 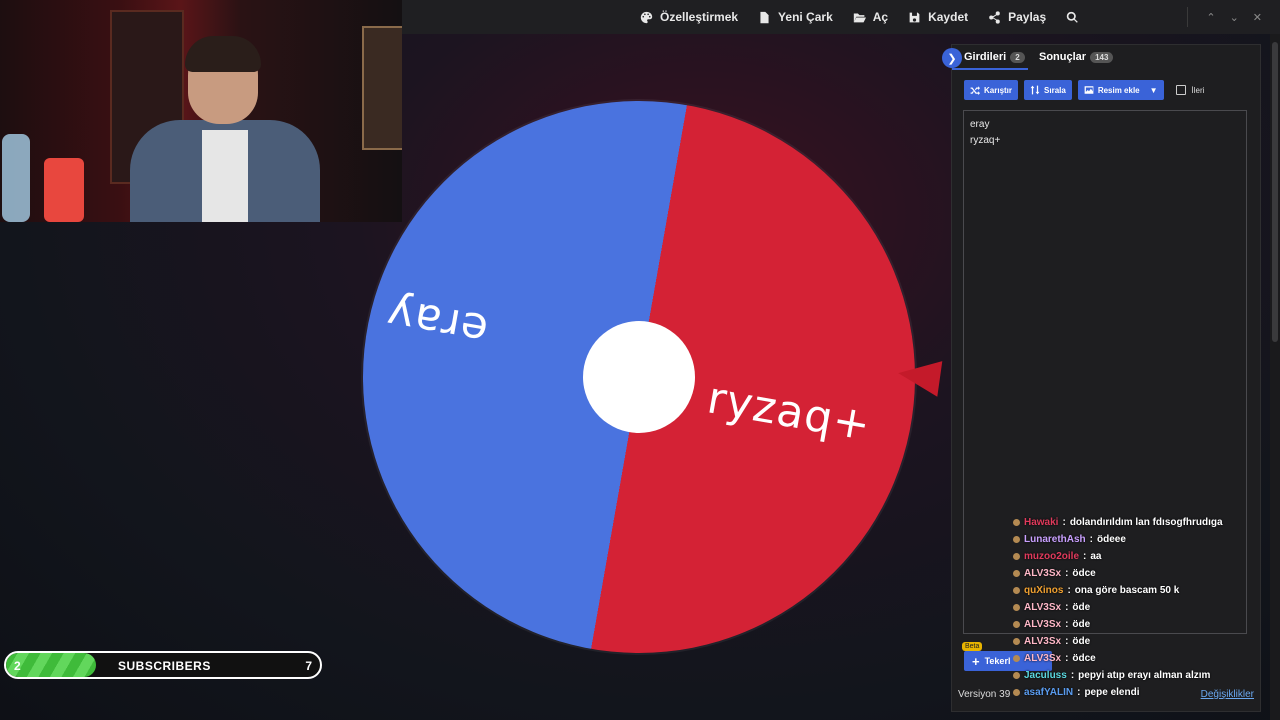 I want to click on chat-username: asafYALIN, so click(x=1049, y=692).